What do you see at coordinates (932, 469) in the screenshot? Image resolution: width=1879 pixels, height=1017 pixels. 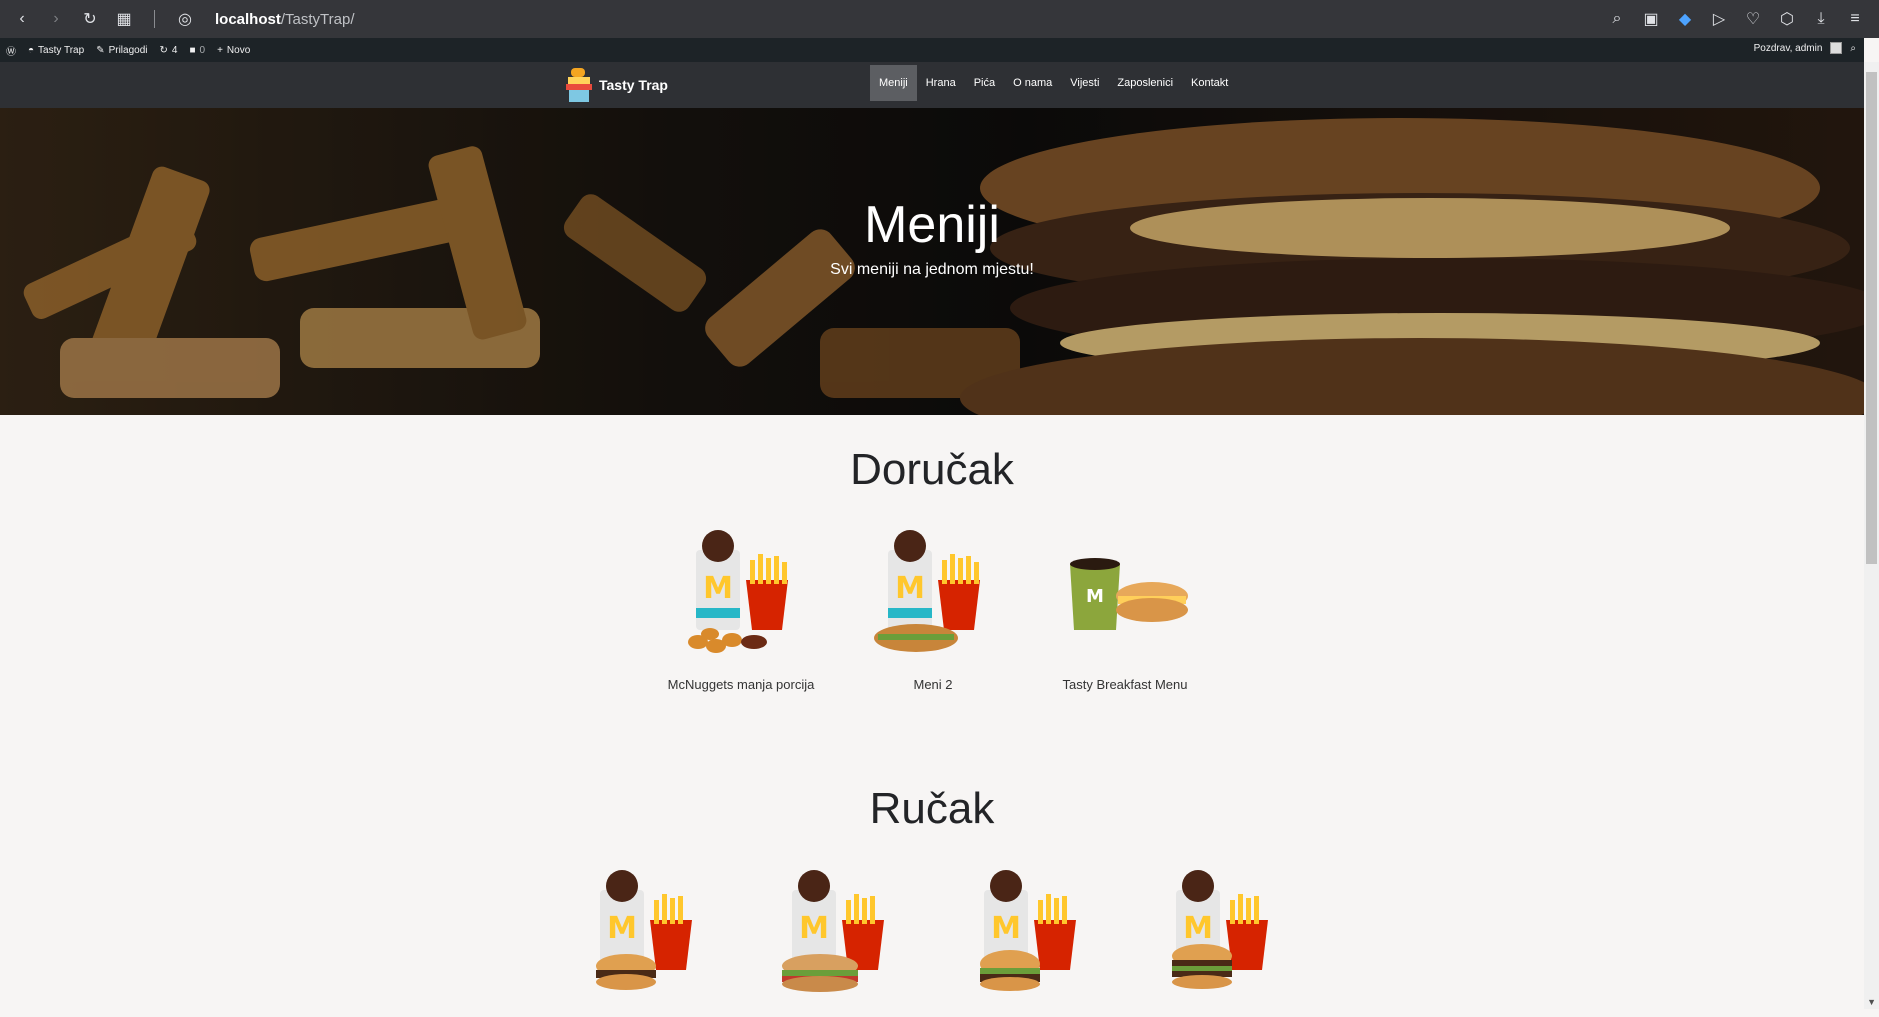 I see `section-title-breakfast: Doručak` at bounding box center [932, 469].